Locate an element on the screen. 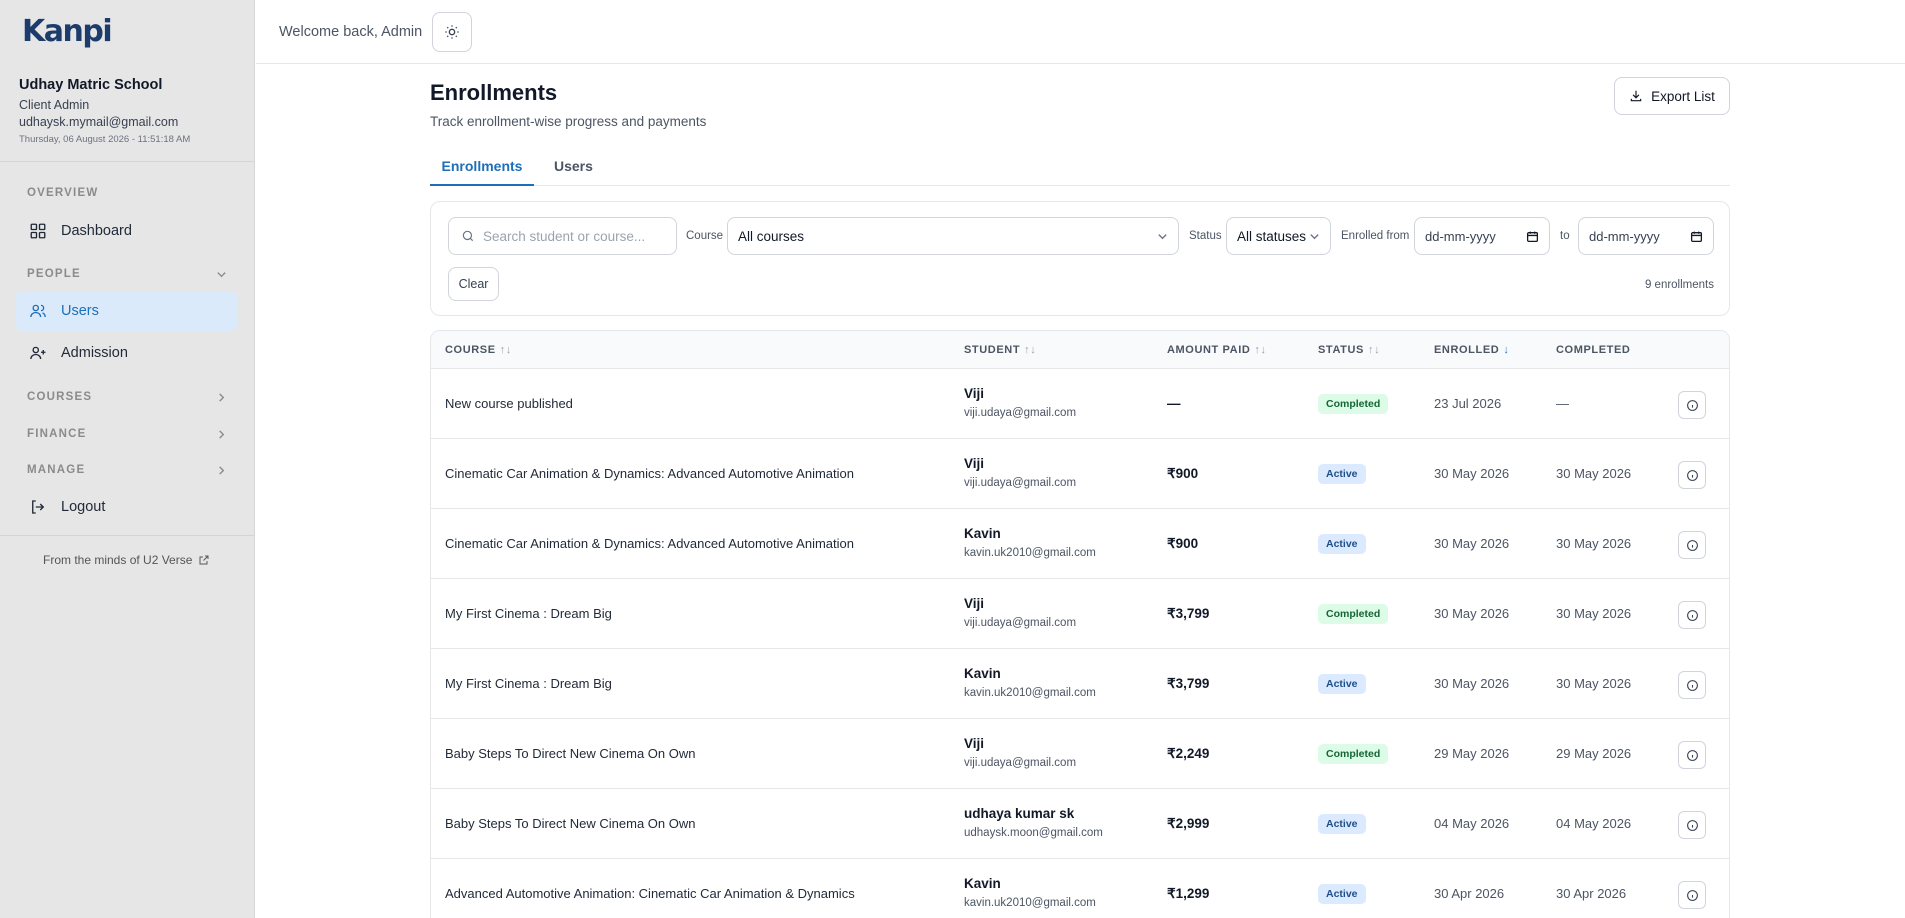 This screenshot has height=918, width=1905. enrolled-date: 29 May 2026 is located at coordinates (1472, 753).